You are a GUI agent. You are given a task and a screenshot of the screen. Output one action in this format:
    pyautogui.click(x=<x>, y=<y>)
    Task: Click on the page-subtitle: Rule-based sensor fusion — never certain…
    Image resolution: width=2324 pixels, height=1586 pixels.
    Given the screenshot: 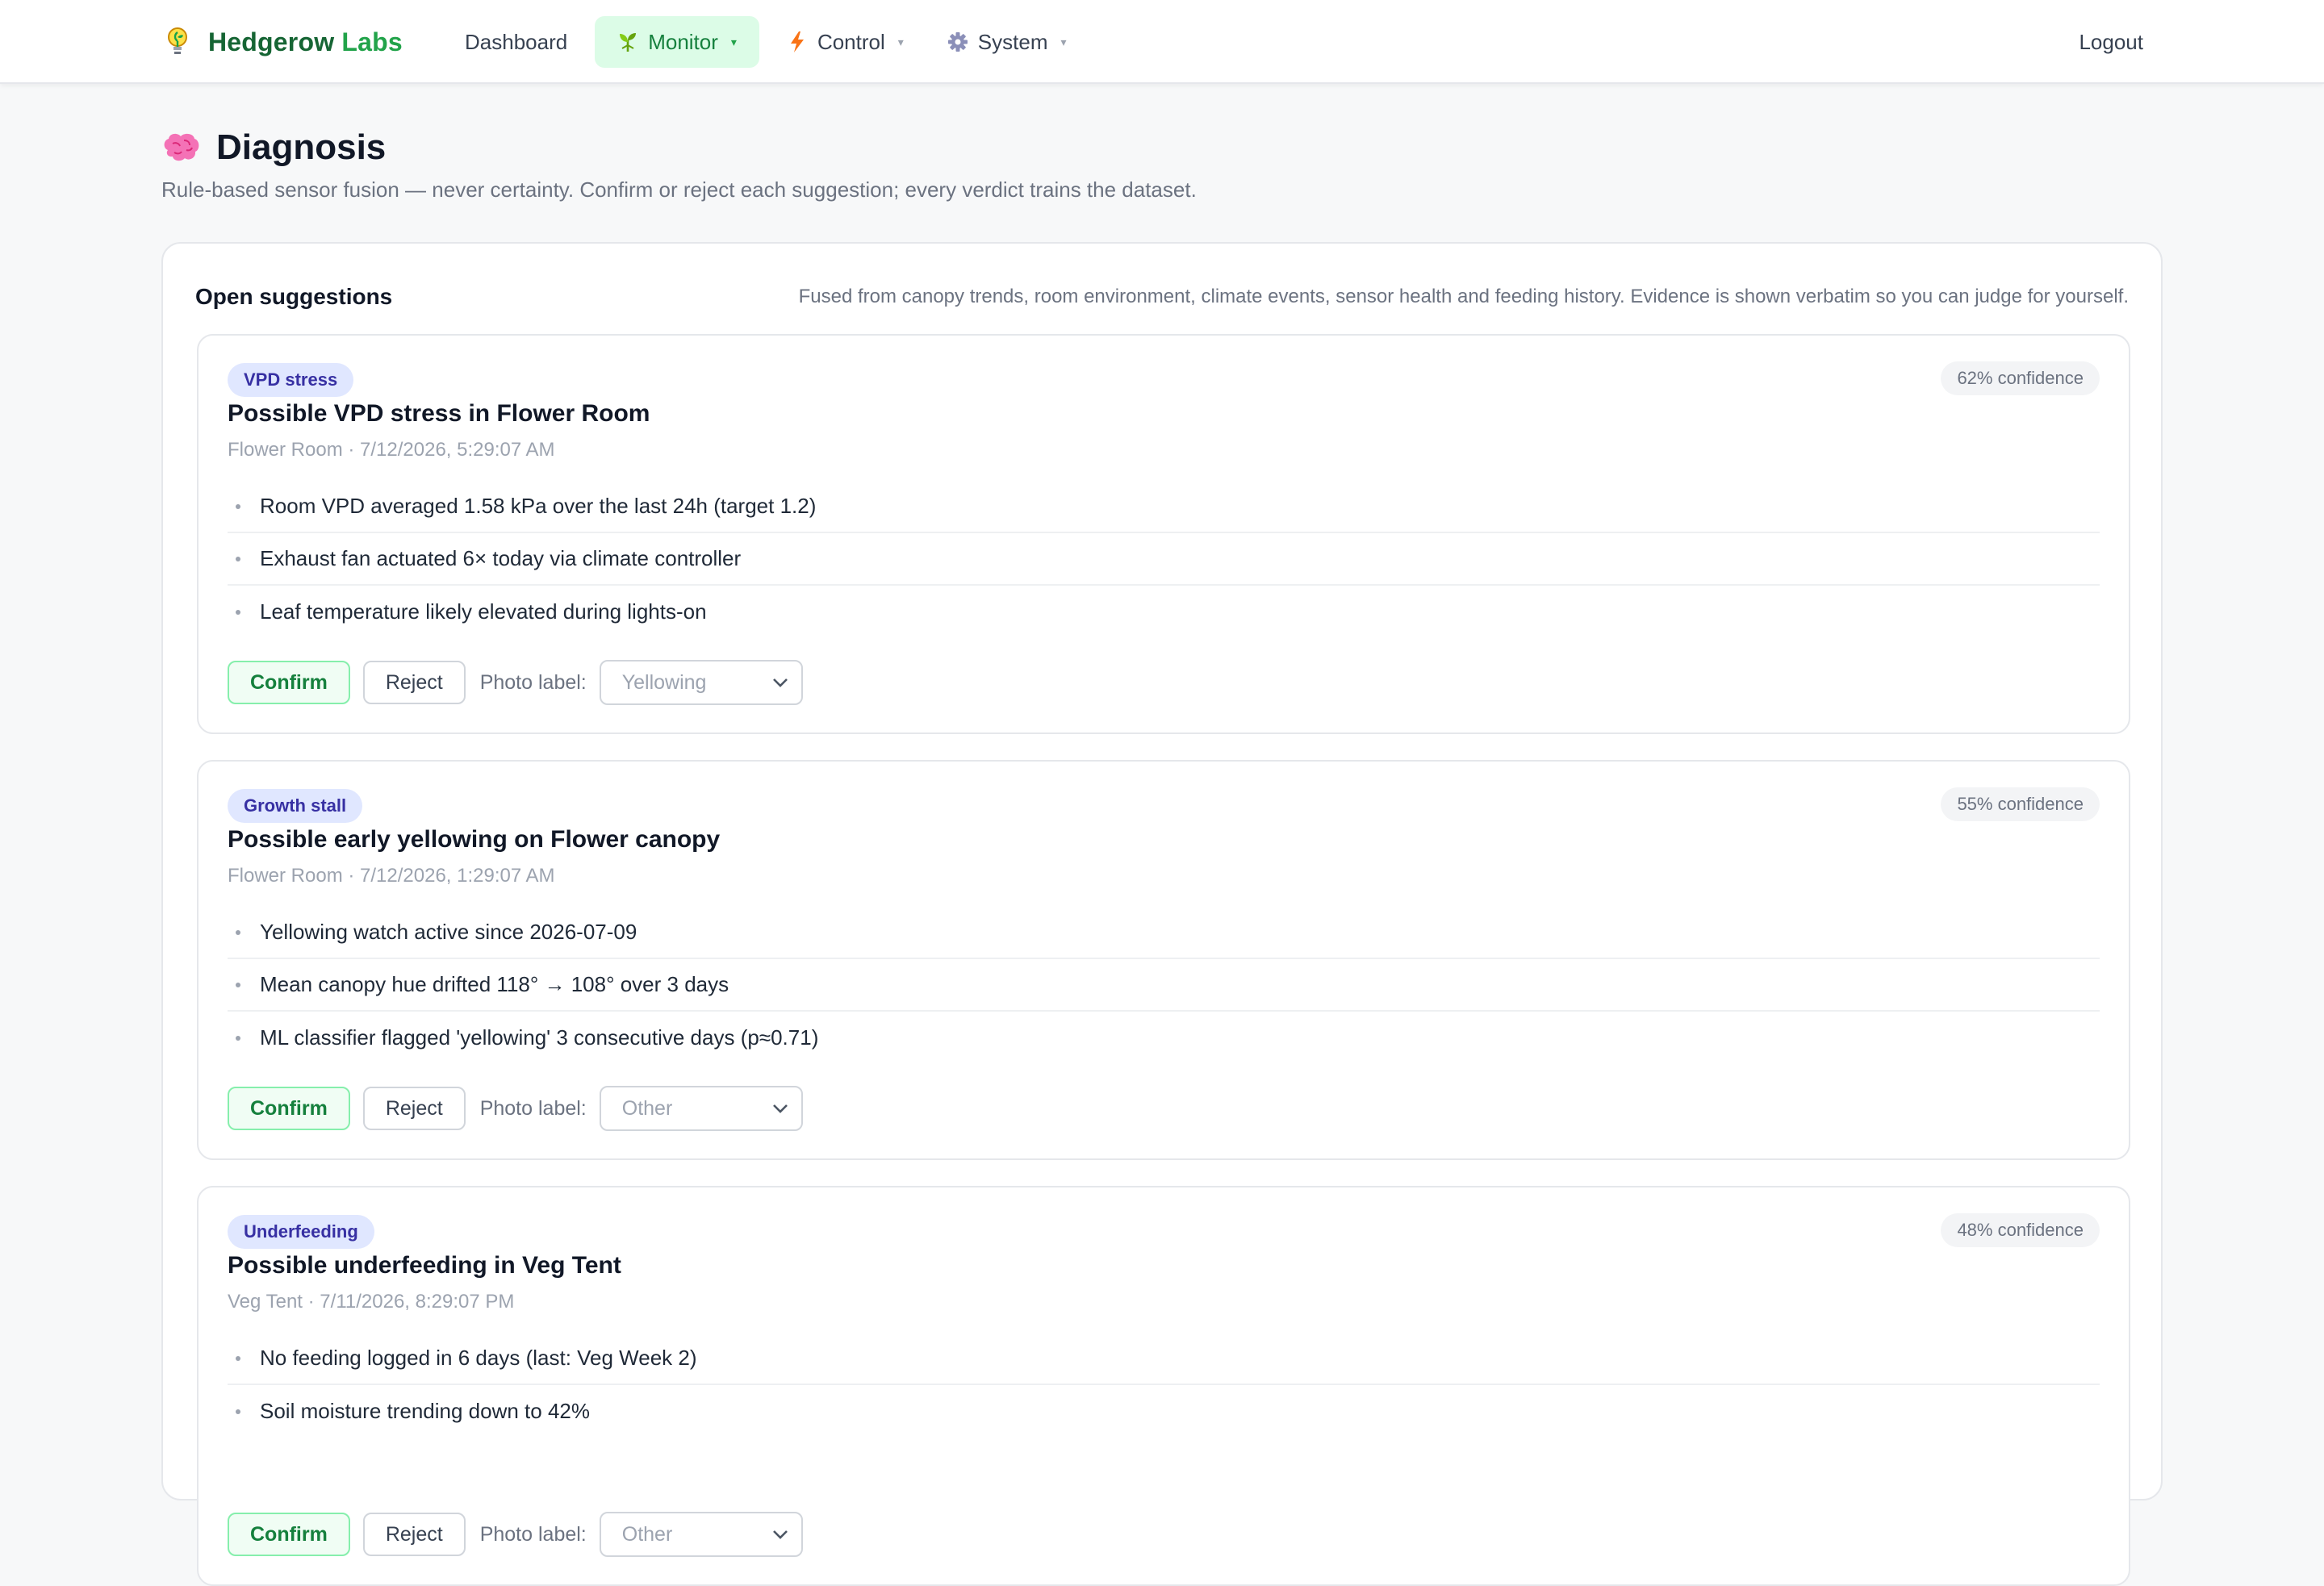 What is the action you would take?
    pyautogui.click(x=679, y=190)
    